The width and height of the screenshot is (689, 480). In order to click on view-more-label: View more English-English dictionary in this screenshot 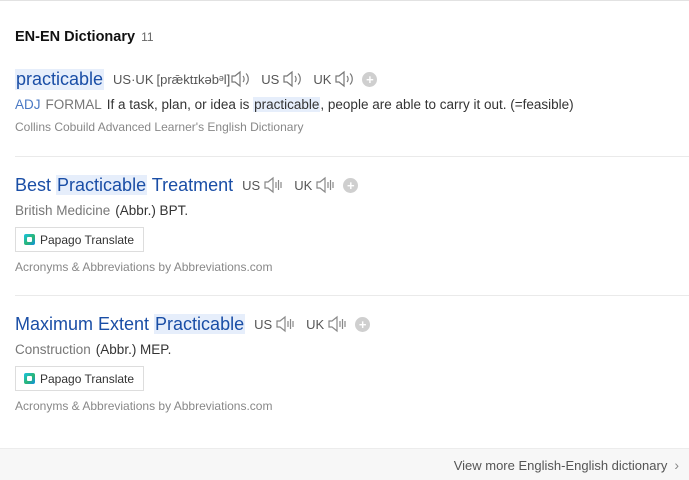, I will do `click(560, 465)`.